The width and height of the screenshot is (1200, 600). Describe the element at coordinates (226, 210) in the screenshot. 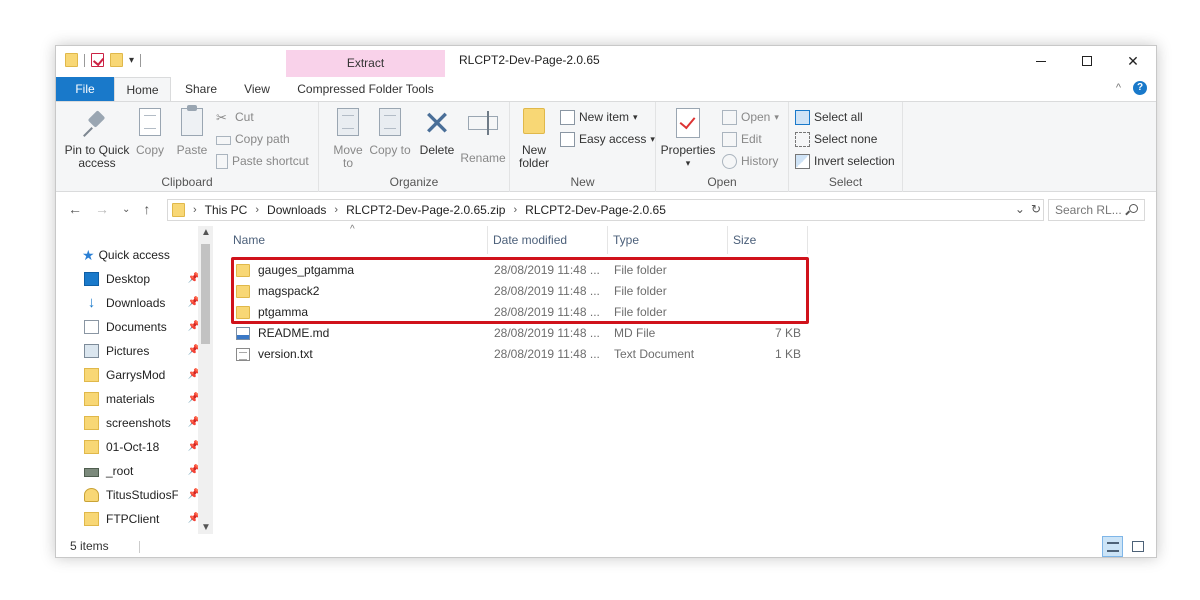

I see `breadcrumb-this-pc: This PC` at that location.